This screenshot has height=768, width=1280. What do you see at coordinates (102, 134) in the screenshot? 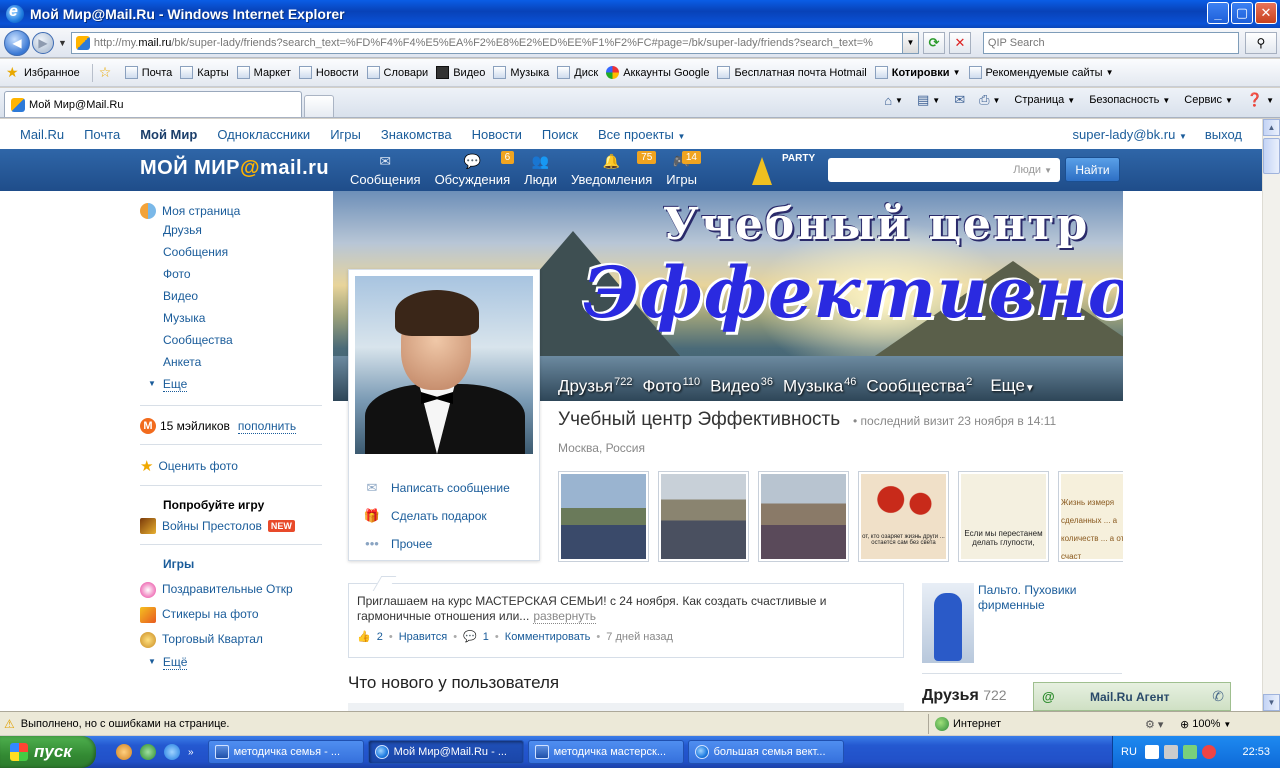
I see `portal-link-mail: Почта` at bounding box center [102, 134].